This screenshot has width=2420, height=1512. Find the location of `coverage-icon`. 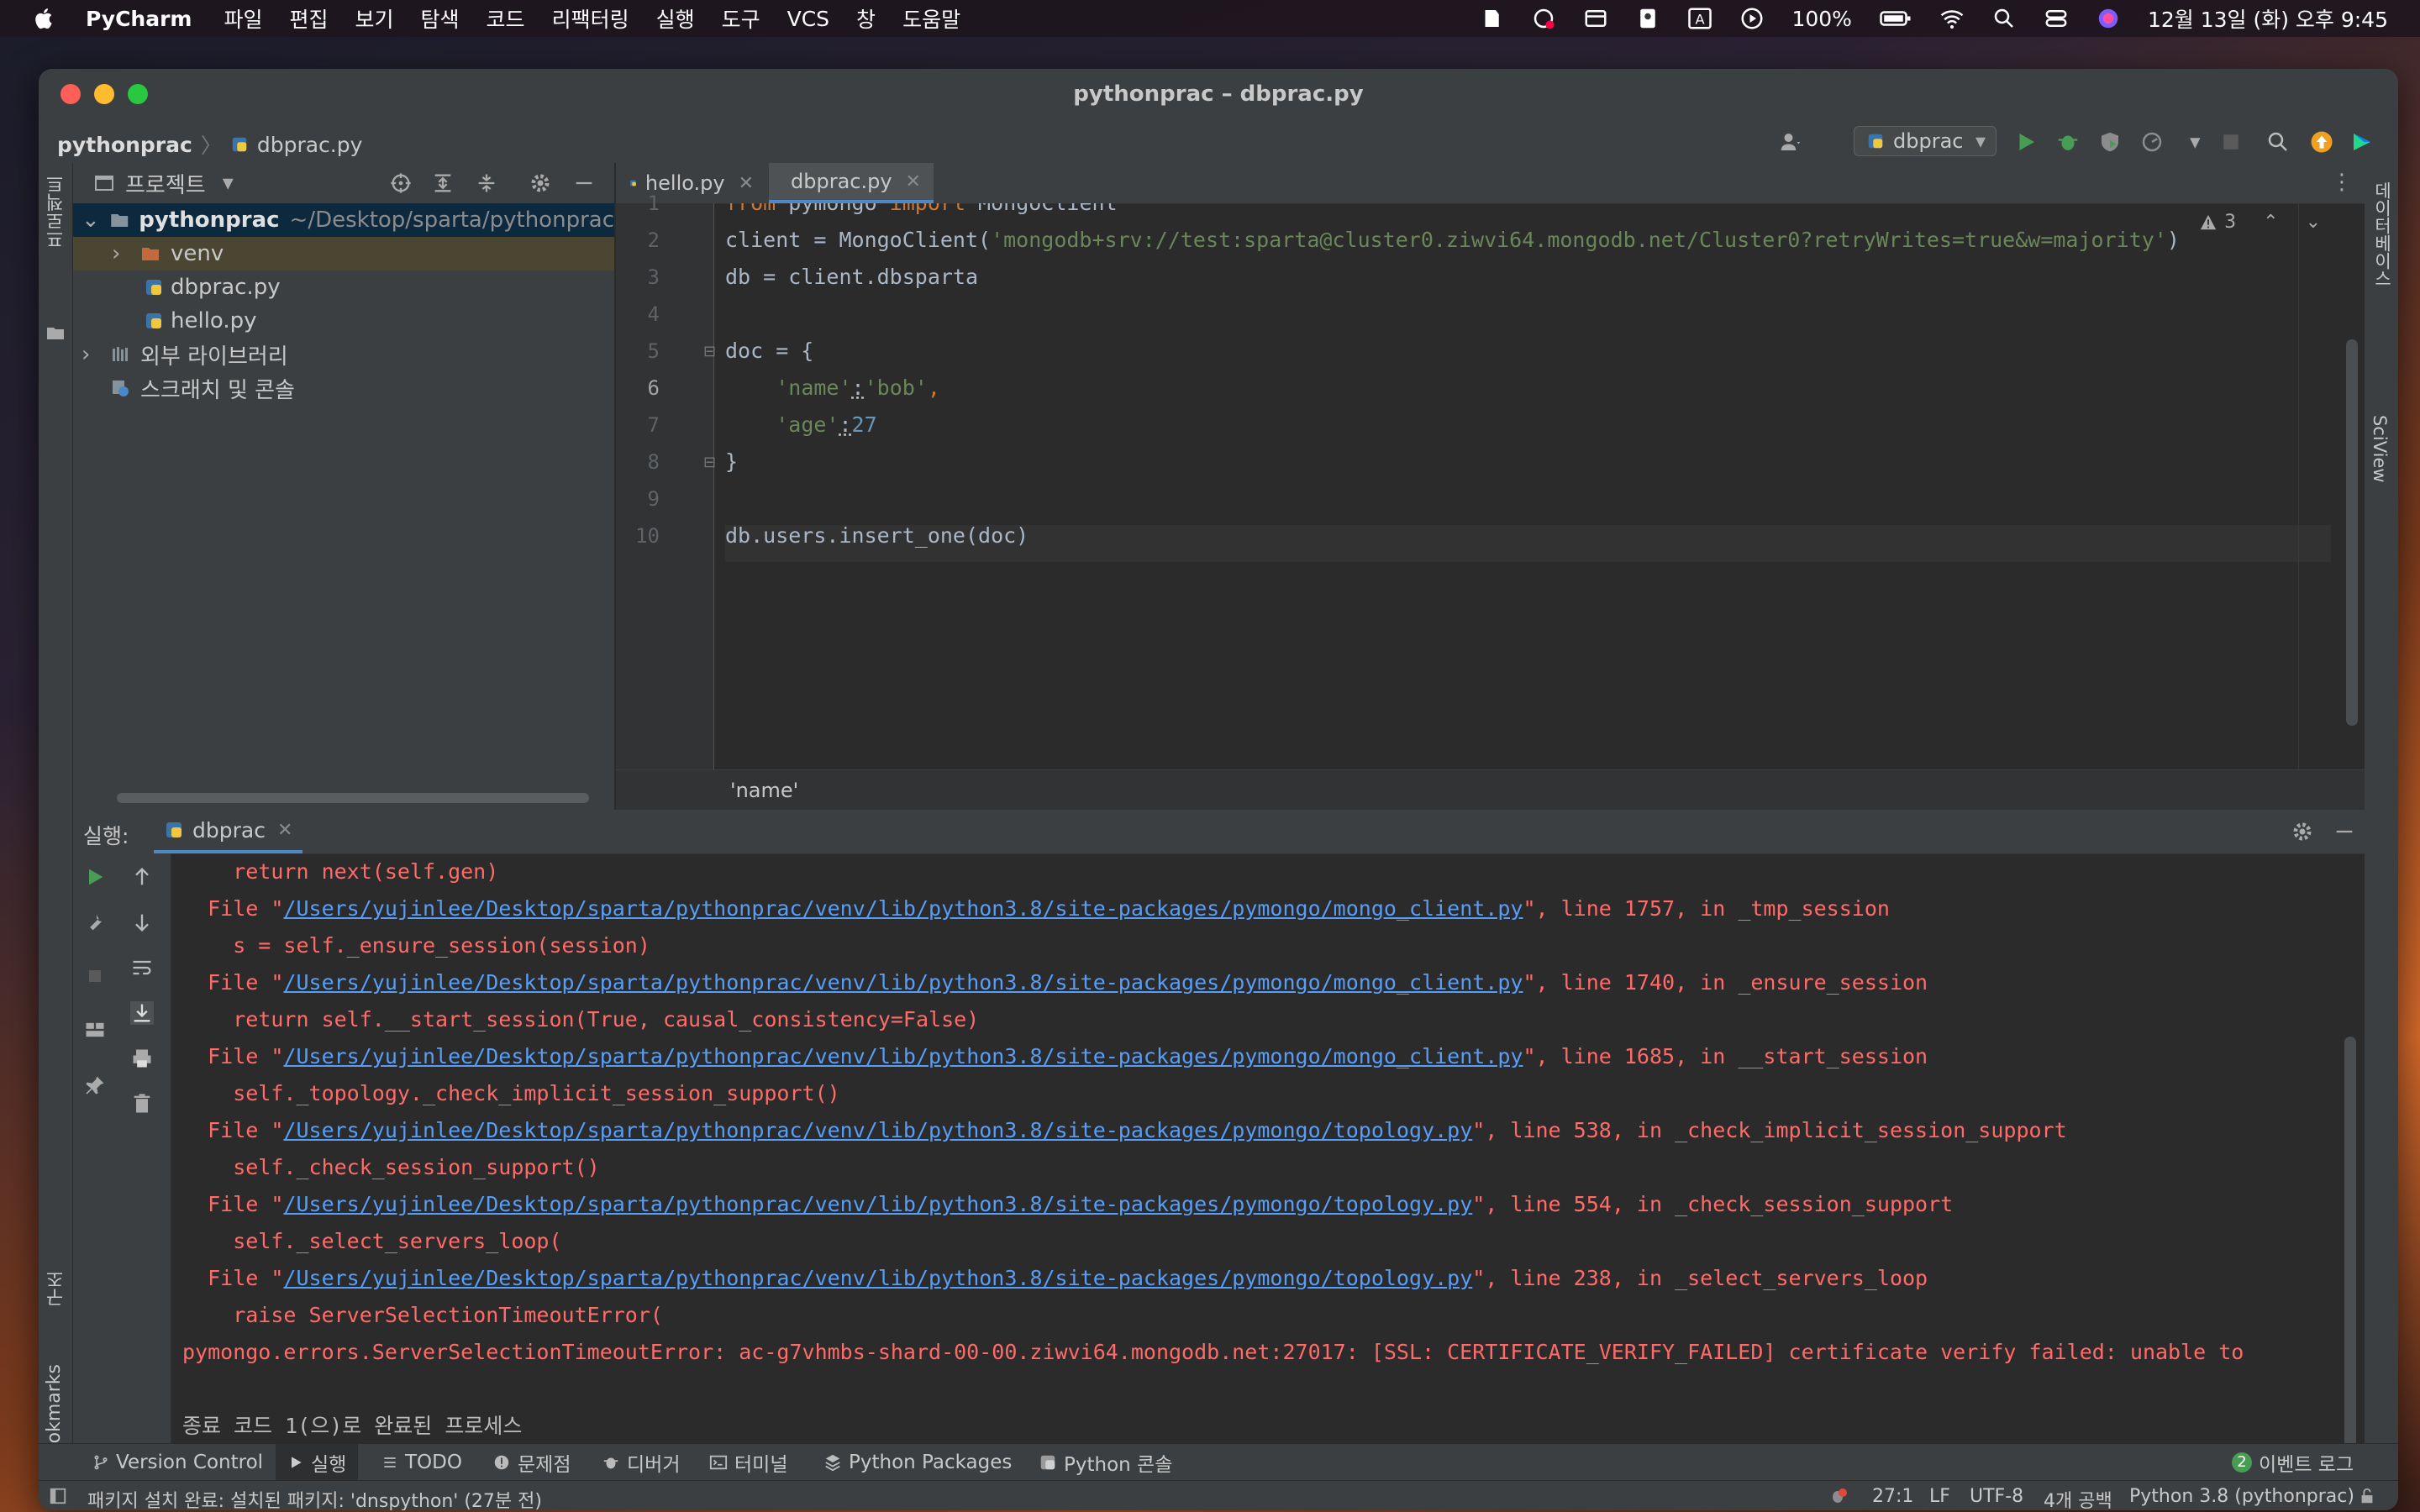

coverage-icon is located at coordinates (2110, 142).